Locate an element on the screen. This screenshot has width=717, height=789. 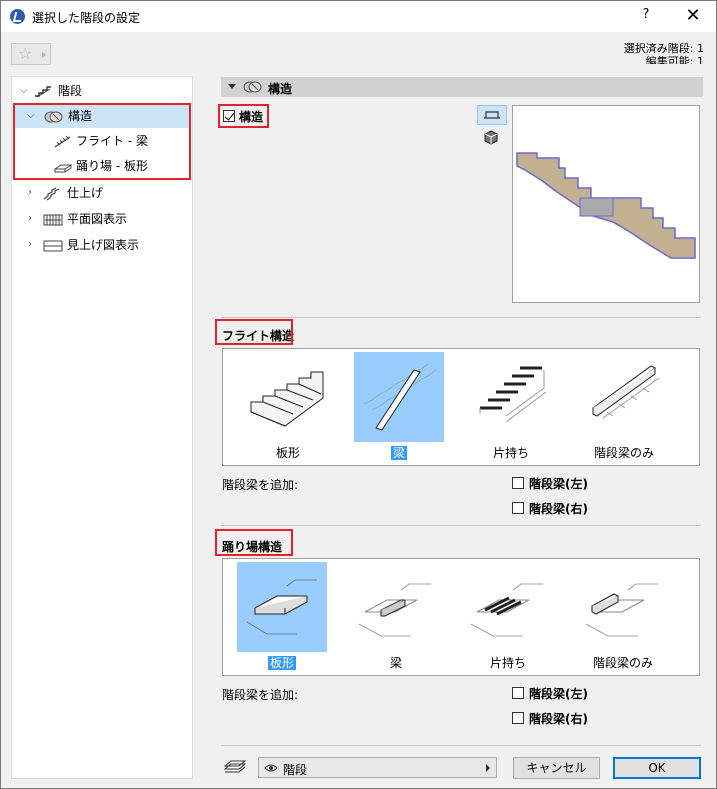
reflected-ceiling-icon is located at coordinates (53, 245).